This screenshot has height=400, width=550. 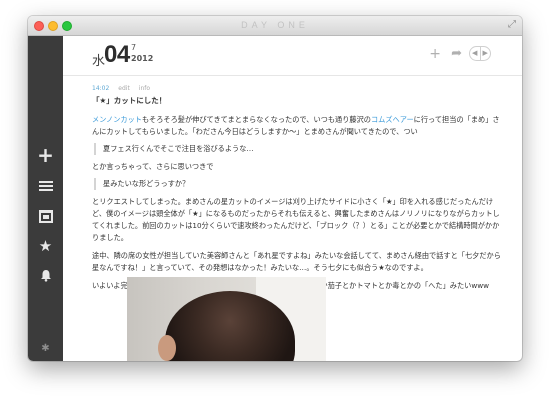 What do you see at coordinates (129, 100) in the screenshot?
I see `entry-title: 「★」カットにした！` at bounding box center [129, 100].